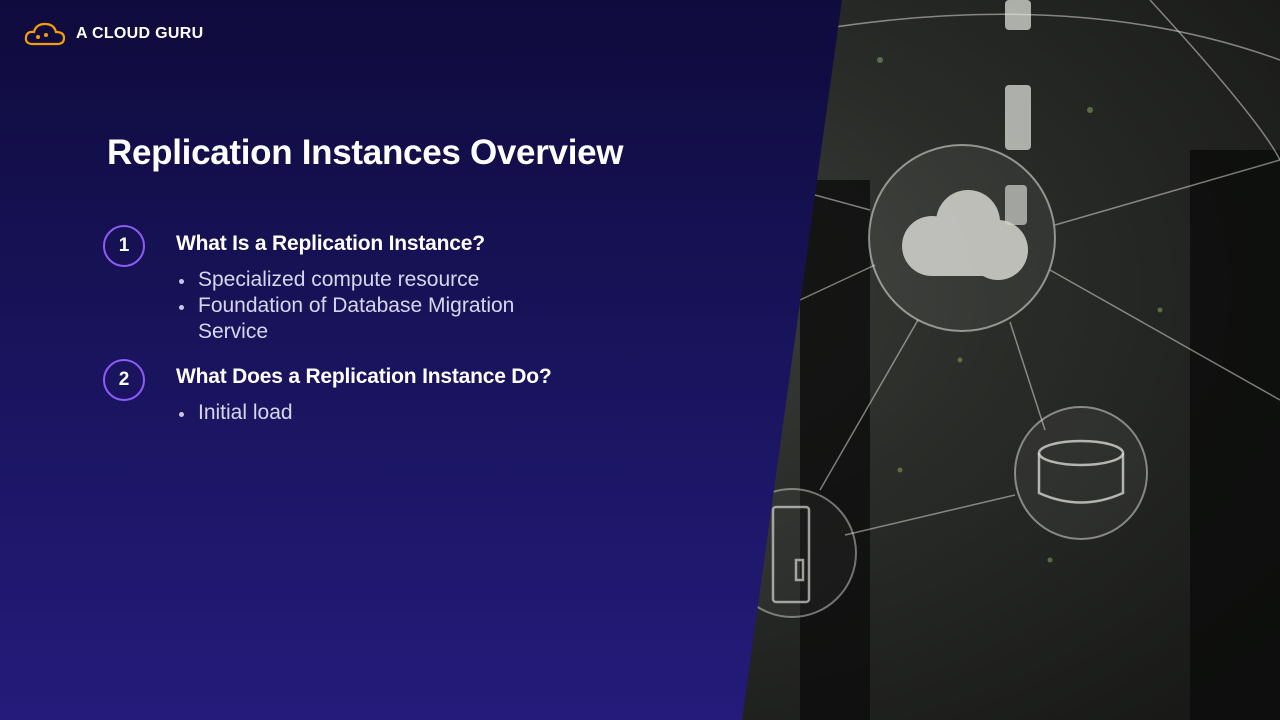 This screenshot has height=720, width=1280. Describe the element at coordinates (377, 319) in the screenshot. I see `bullet-item: Foundation of Database Migration Service` at that location.